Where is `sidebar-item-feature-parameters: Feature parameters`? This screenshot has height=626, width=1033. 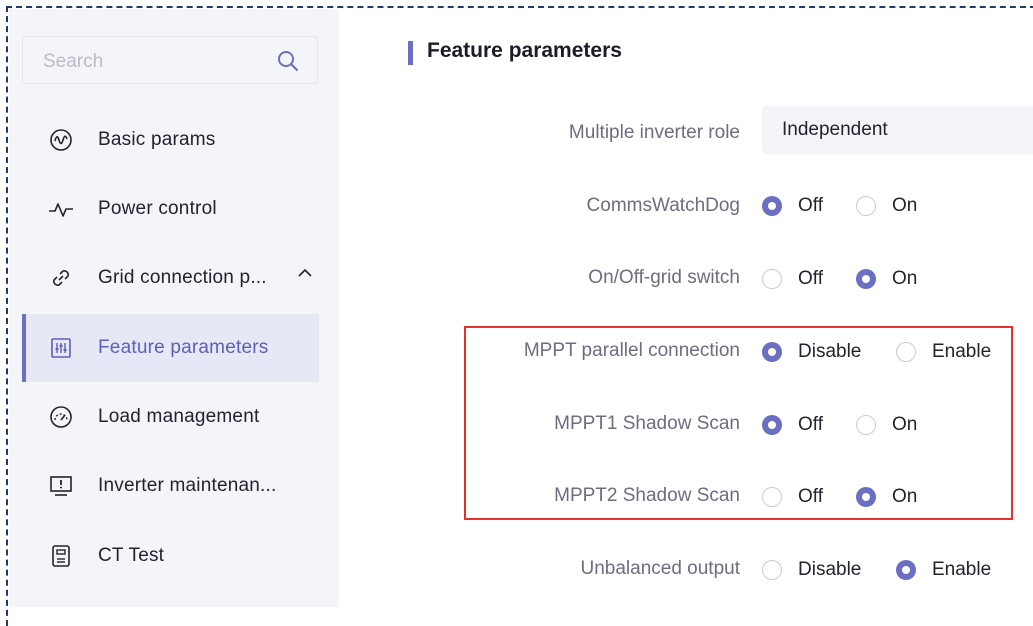
sidebar-item-feature-parameters: Feature parameters is located at coordinates (170, 348).